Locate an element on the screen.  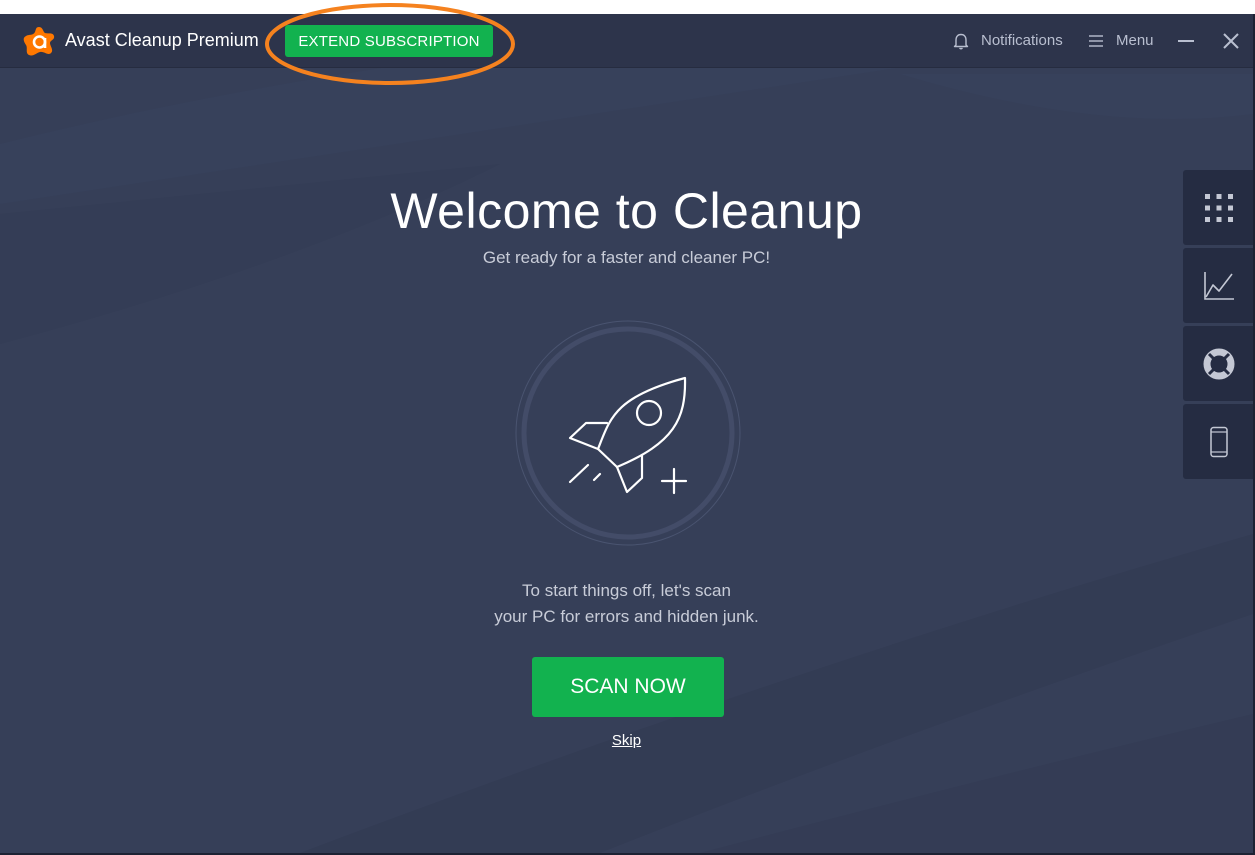
skip-link-row: Skip is located at coordinates (626, 740).